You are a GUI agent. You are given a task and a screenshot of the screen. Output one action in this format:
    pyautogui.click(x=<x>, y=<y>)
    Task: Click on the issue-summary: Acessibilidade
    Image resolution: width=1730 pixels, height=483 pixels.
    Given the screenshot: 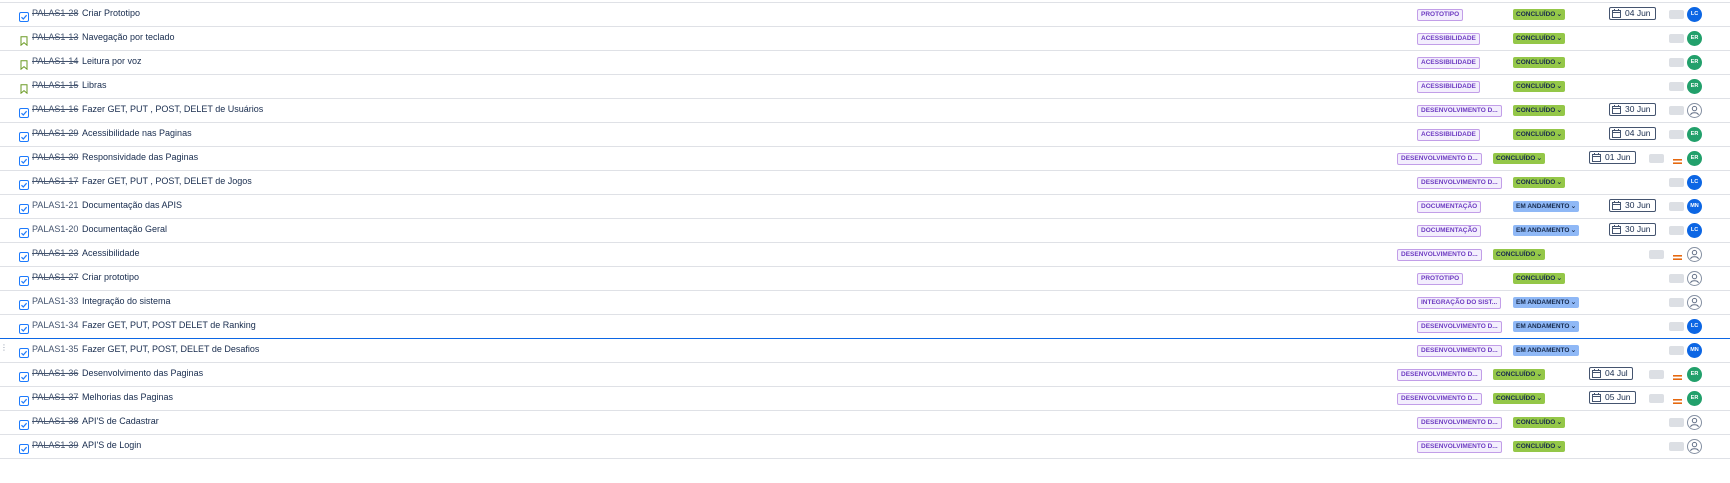 What is the action you would take?
    pyautogui.click(x=111, y=253)
    